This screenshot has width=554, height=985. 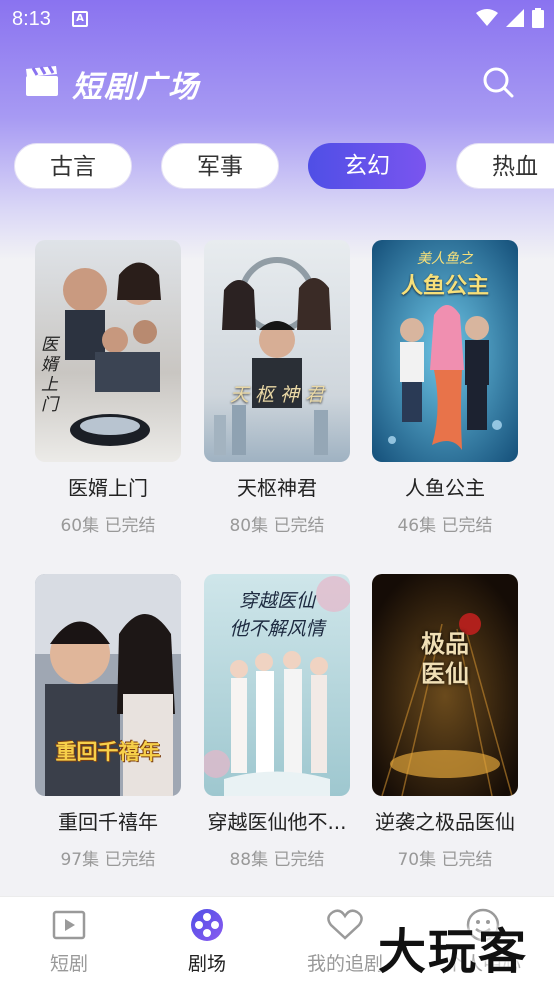 What do you see at coordinates (487, 17) in the screenshot?
I see `wifi-icon` at bounding box center [487, 17].